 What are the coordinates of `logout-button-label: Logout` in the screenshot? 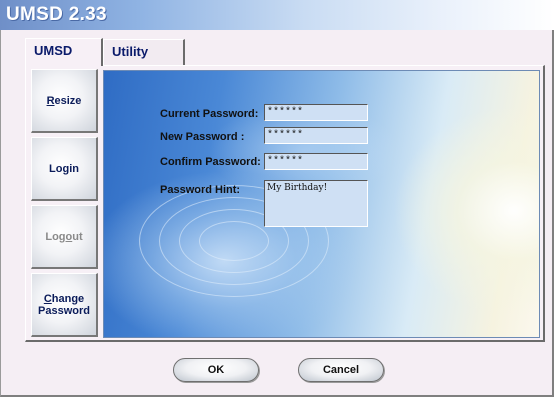 It's located at (64, 236).